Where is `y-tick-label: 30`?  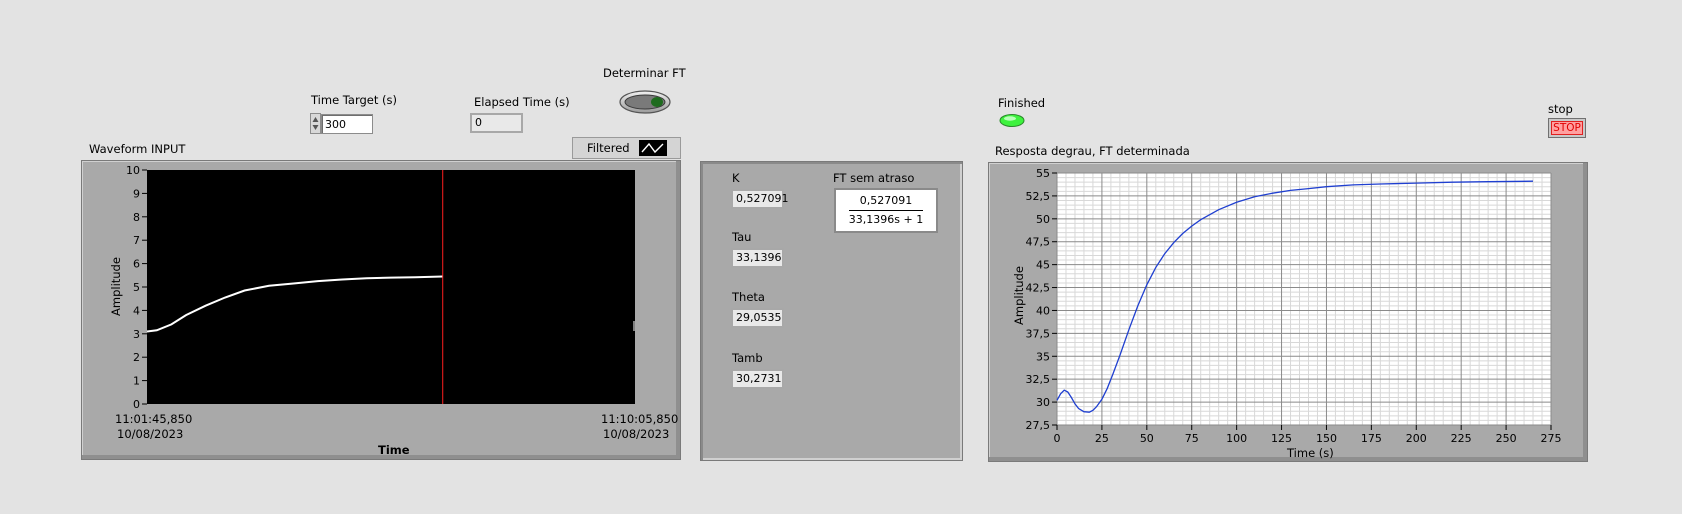 y-tick-label: 30 is located at coordinates (1043, 402).